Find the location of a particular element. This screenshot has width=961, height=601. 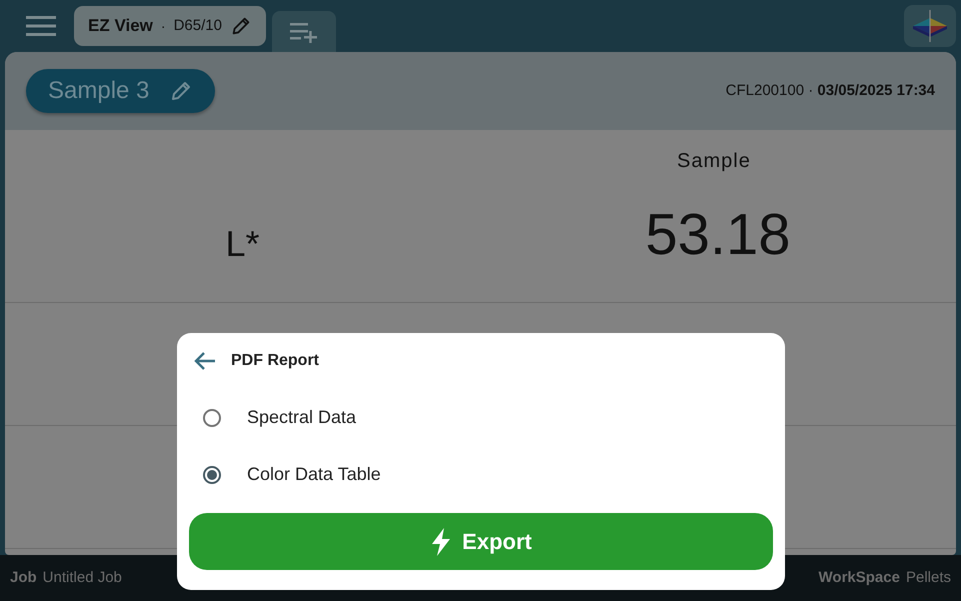

sample-name-button: Sample 3 is located at coordinates (121, 91).